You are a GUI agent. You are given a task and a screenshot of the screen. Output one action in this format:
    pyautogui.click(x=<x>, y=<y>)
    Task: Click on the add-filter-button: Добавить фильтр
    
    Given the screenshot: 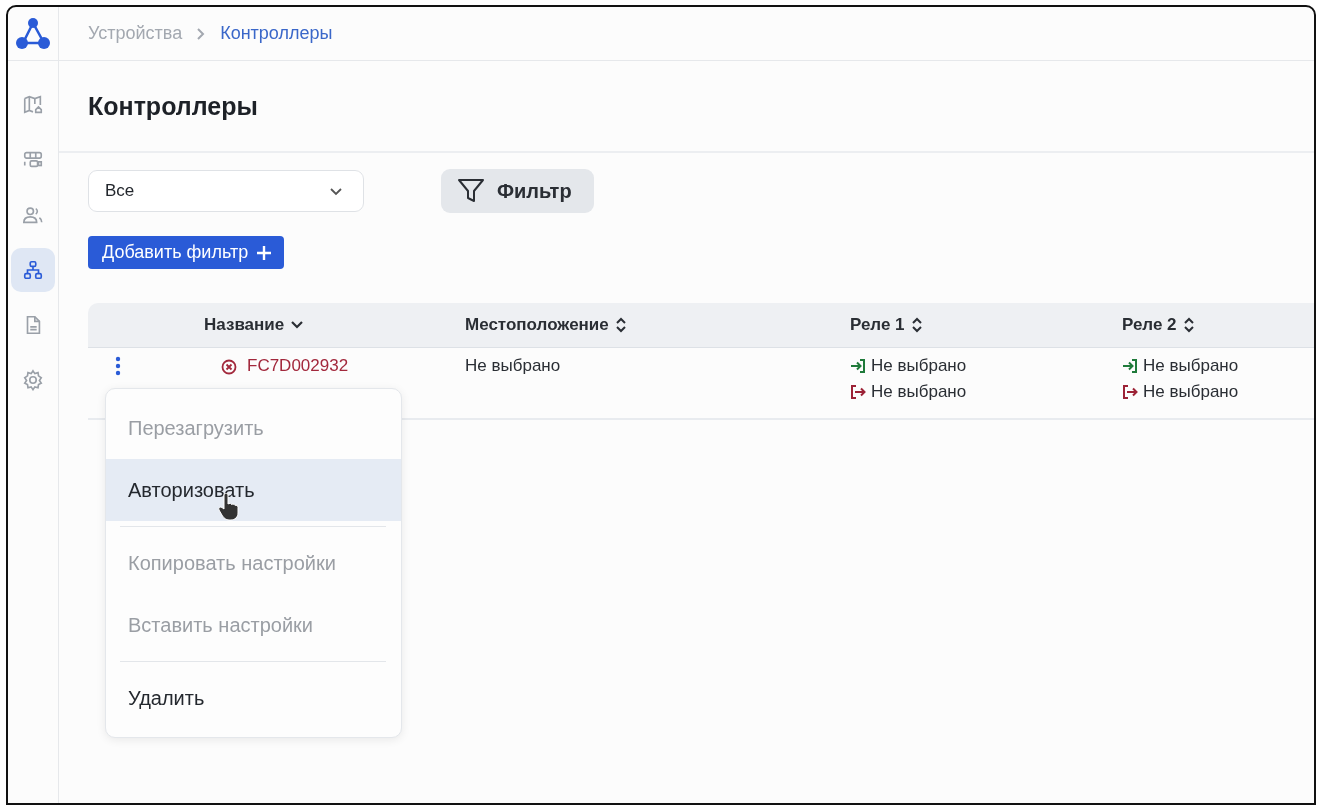 What is the action you would take?
    pyautogui.click(x=186, y=252)
    